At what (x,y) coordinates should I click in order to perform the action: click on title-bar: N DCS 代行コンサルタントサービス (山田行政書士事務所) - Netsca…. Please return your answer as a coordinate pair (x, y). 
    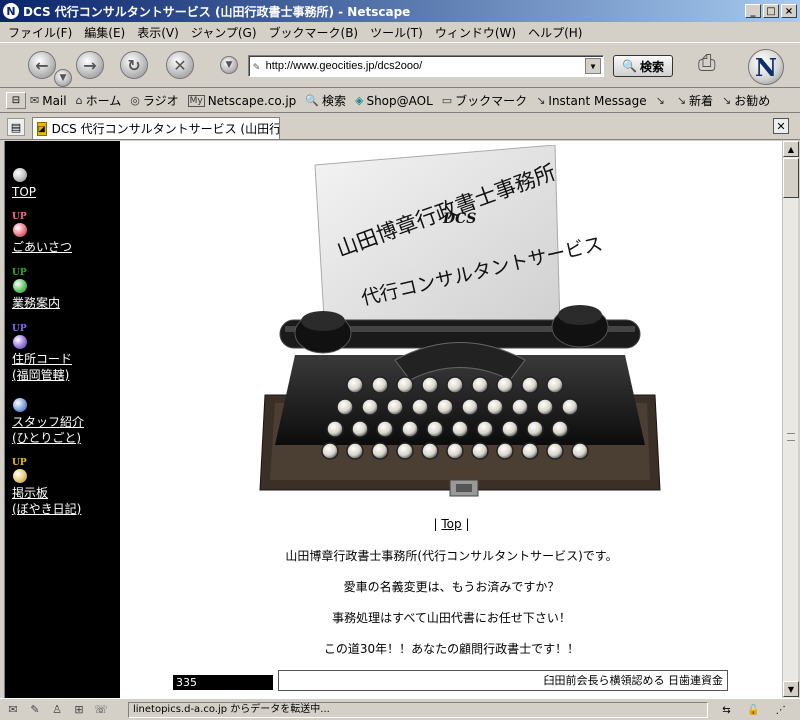
    Looking at the image, I should click on (400, 11).